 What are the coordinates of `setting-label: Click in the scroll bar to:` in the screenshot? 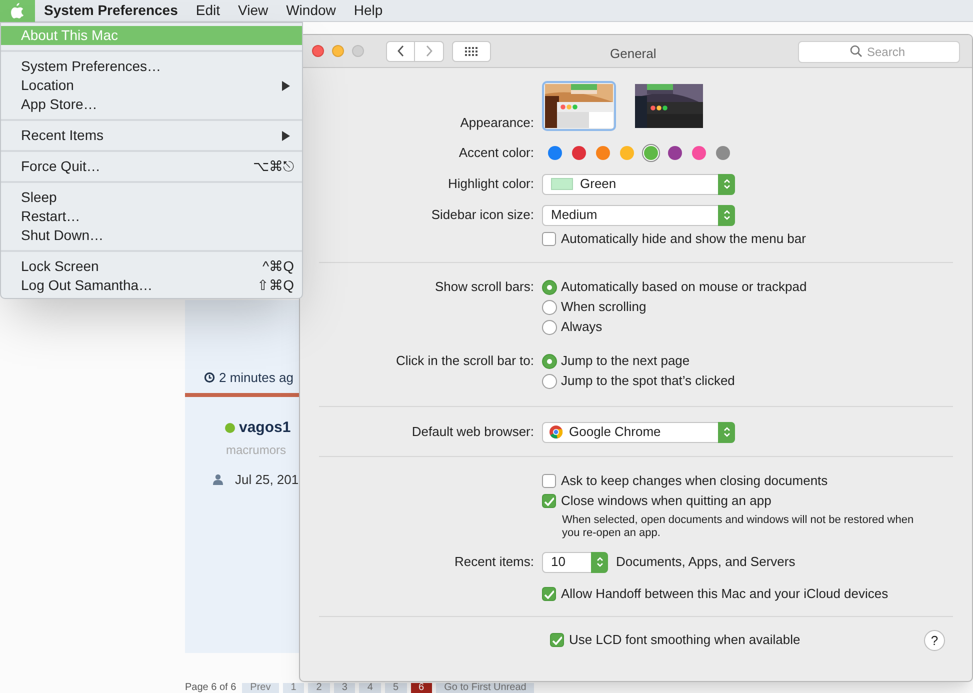 It's located at (465, 361).